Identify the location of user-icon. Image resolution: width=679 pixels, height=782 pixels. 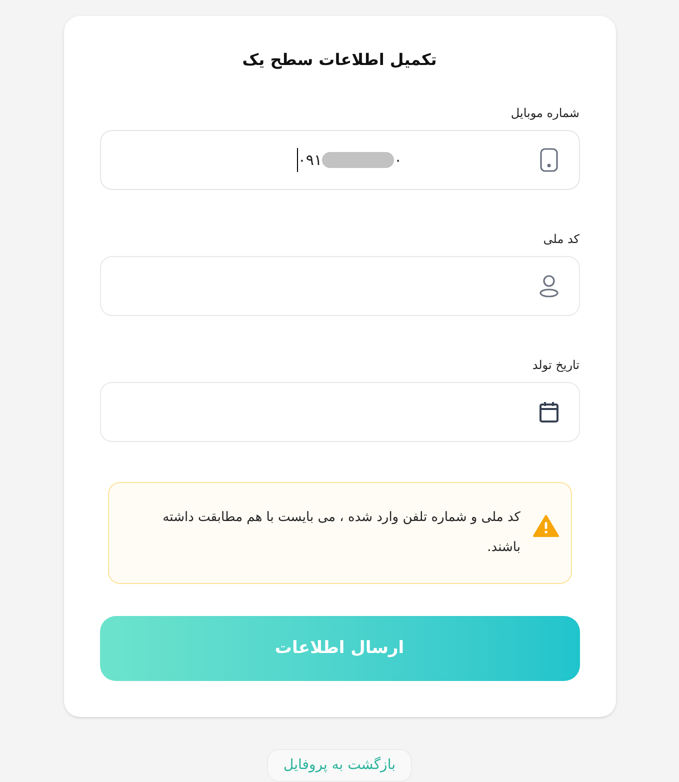
(548, 286).